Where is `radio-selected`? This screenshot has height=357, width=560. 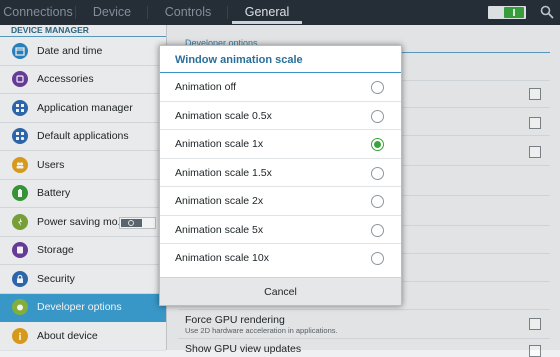
radio-selected is located at coordinates (377, 144).